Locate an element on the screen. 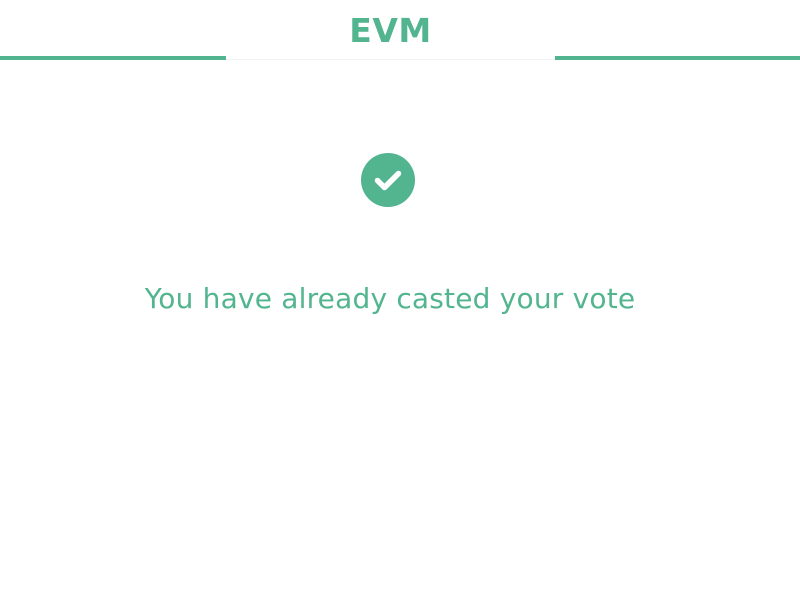  header-rule-middle is located at coordinates (390, 59).